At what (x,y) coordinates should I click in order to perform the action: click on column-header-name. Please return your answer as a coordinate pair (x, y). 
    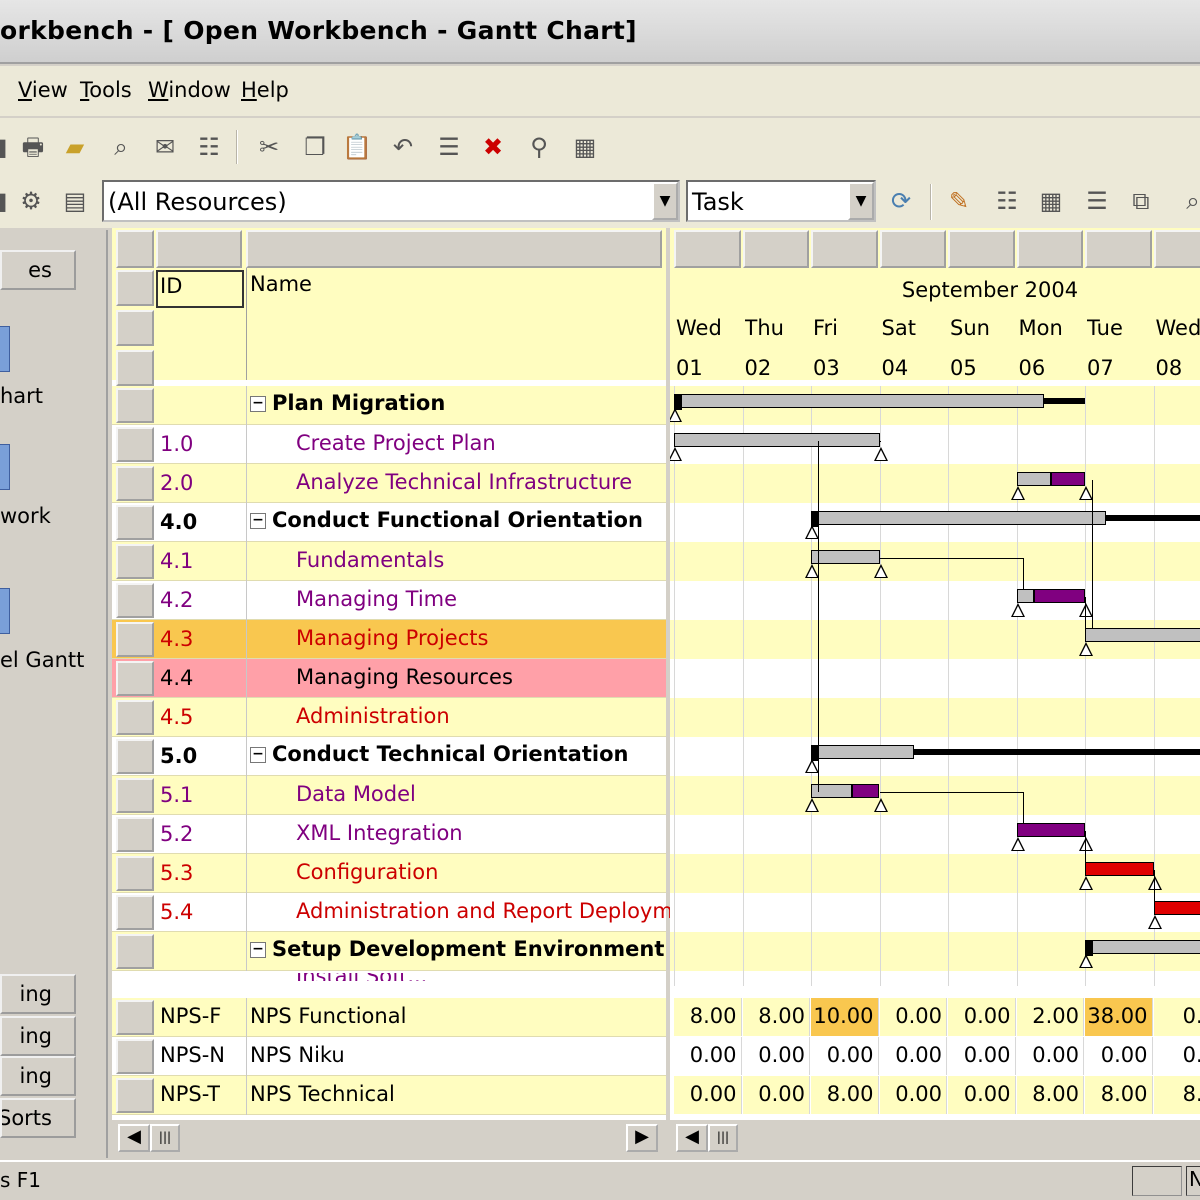
    Looking at the image, I should click on (454, 249).